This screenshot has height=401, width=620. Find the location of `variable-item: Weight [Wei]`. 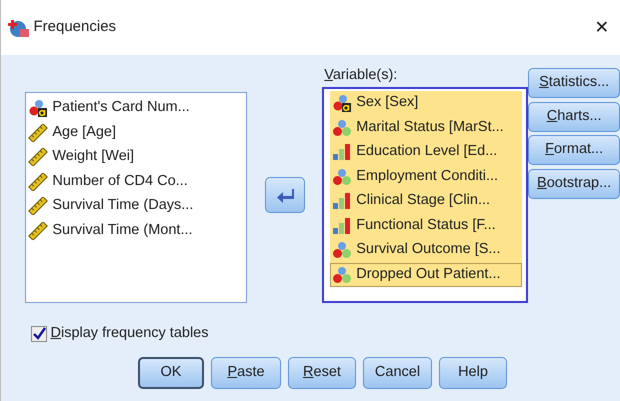

variable-item: Weight [Wei] is located at coordinates (93, 157).